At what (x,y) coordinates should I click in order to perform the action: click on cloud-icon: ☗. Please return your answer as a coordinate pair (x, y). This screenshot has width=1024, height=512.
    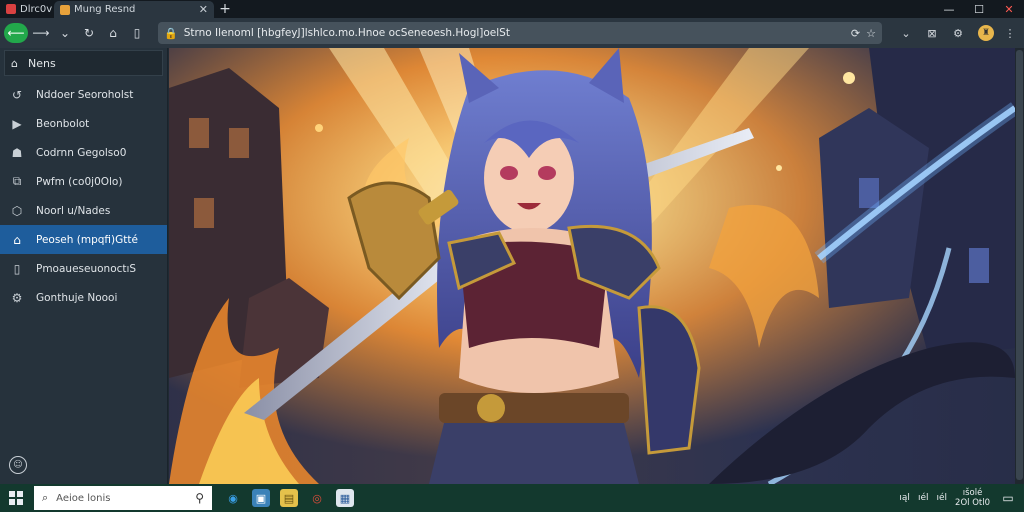
    Looking at the image, I should click on (17, 152).